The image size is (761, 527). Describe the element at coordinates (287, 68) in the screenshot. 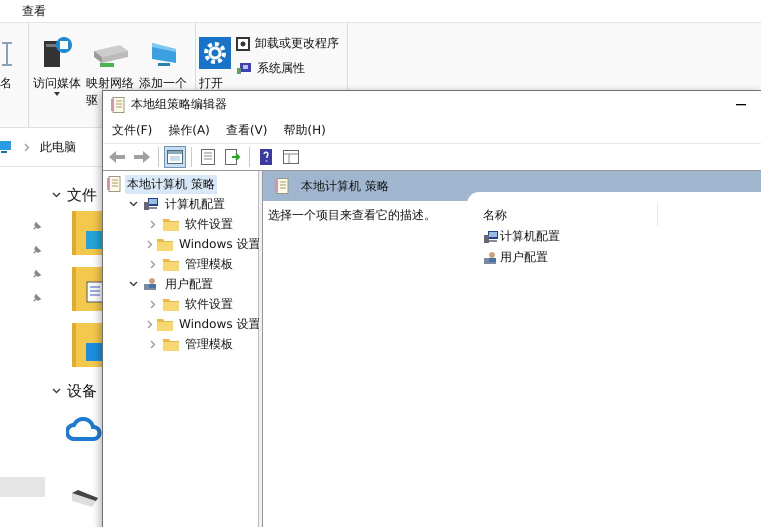

I see `ribbon-button: 系统属性` at that location.